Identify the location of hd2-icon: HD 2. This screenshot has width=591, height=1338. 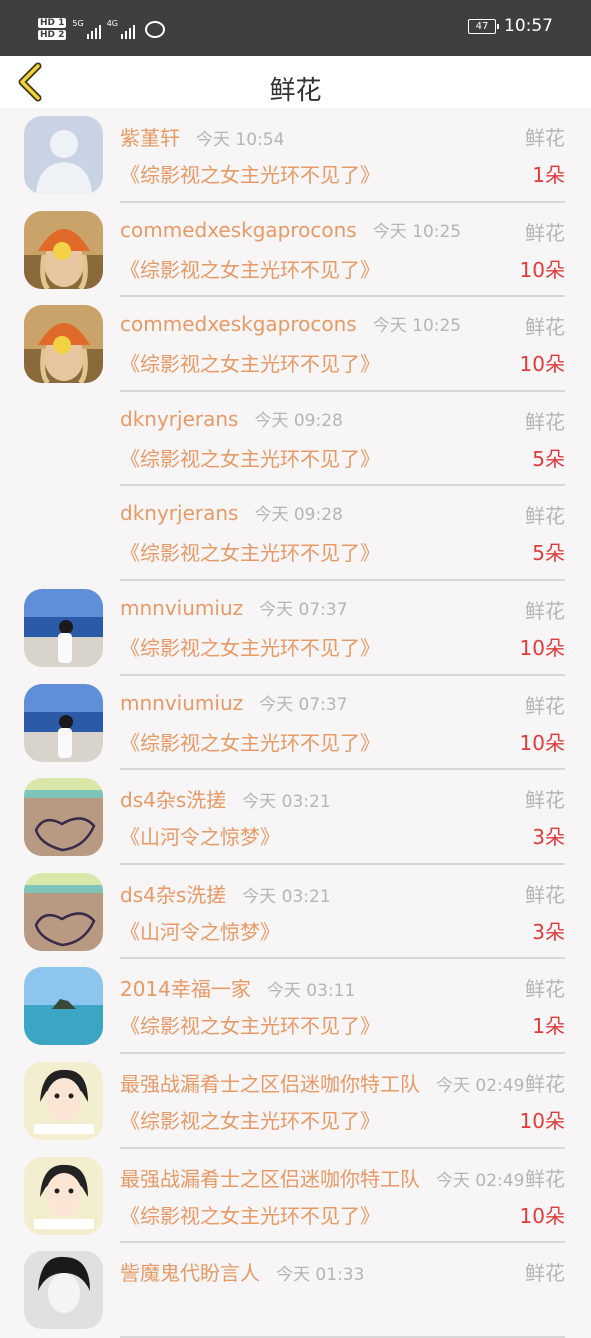
(52, 35).